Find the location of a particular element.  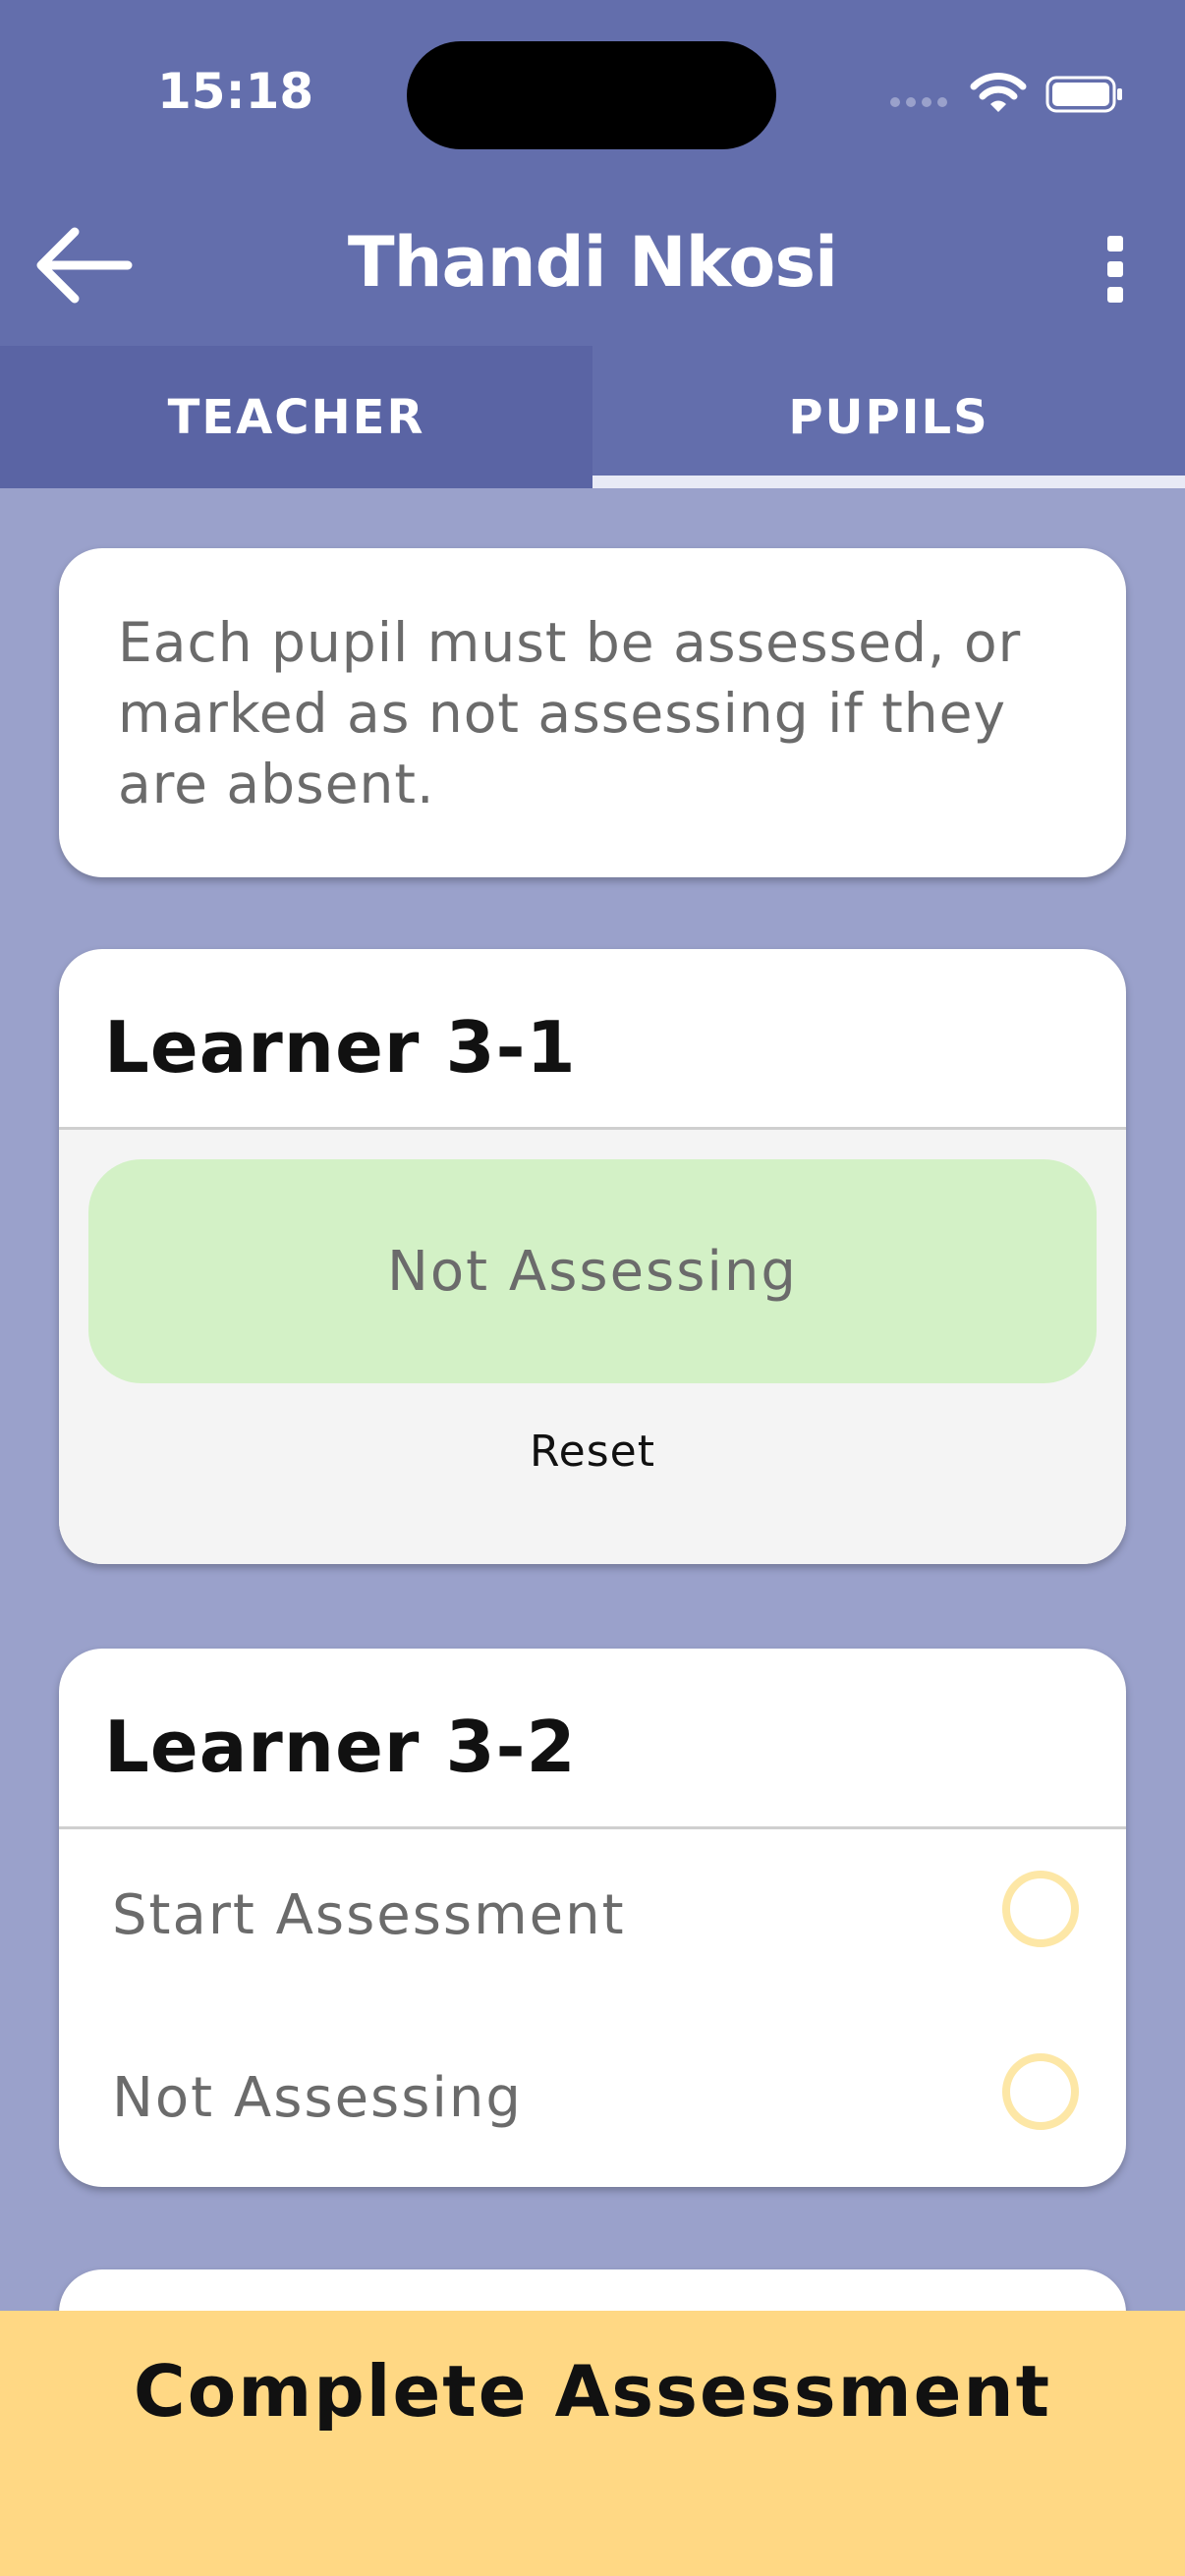

battery-icon is located at coordinates (1084, 94).